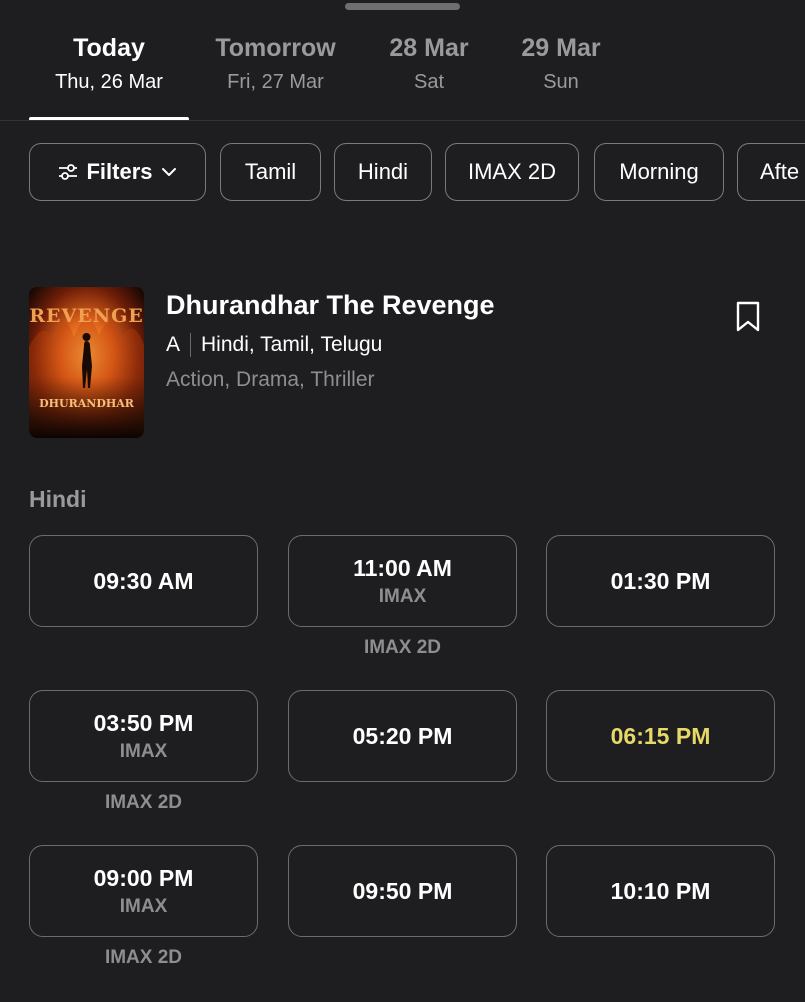 The image size is (805, 1002). I want to click on filters-label: Filters, so click(119, 171).